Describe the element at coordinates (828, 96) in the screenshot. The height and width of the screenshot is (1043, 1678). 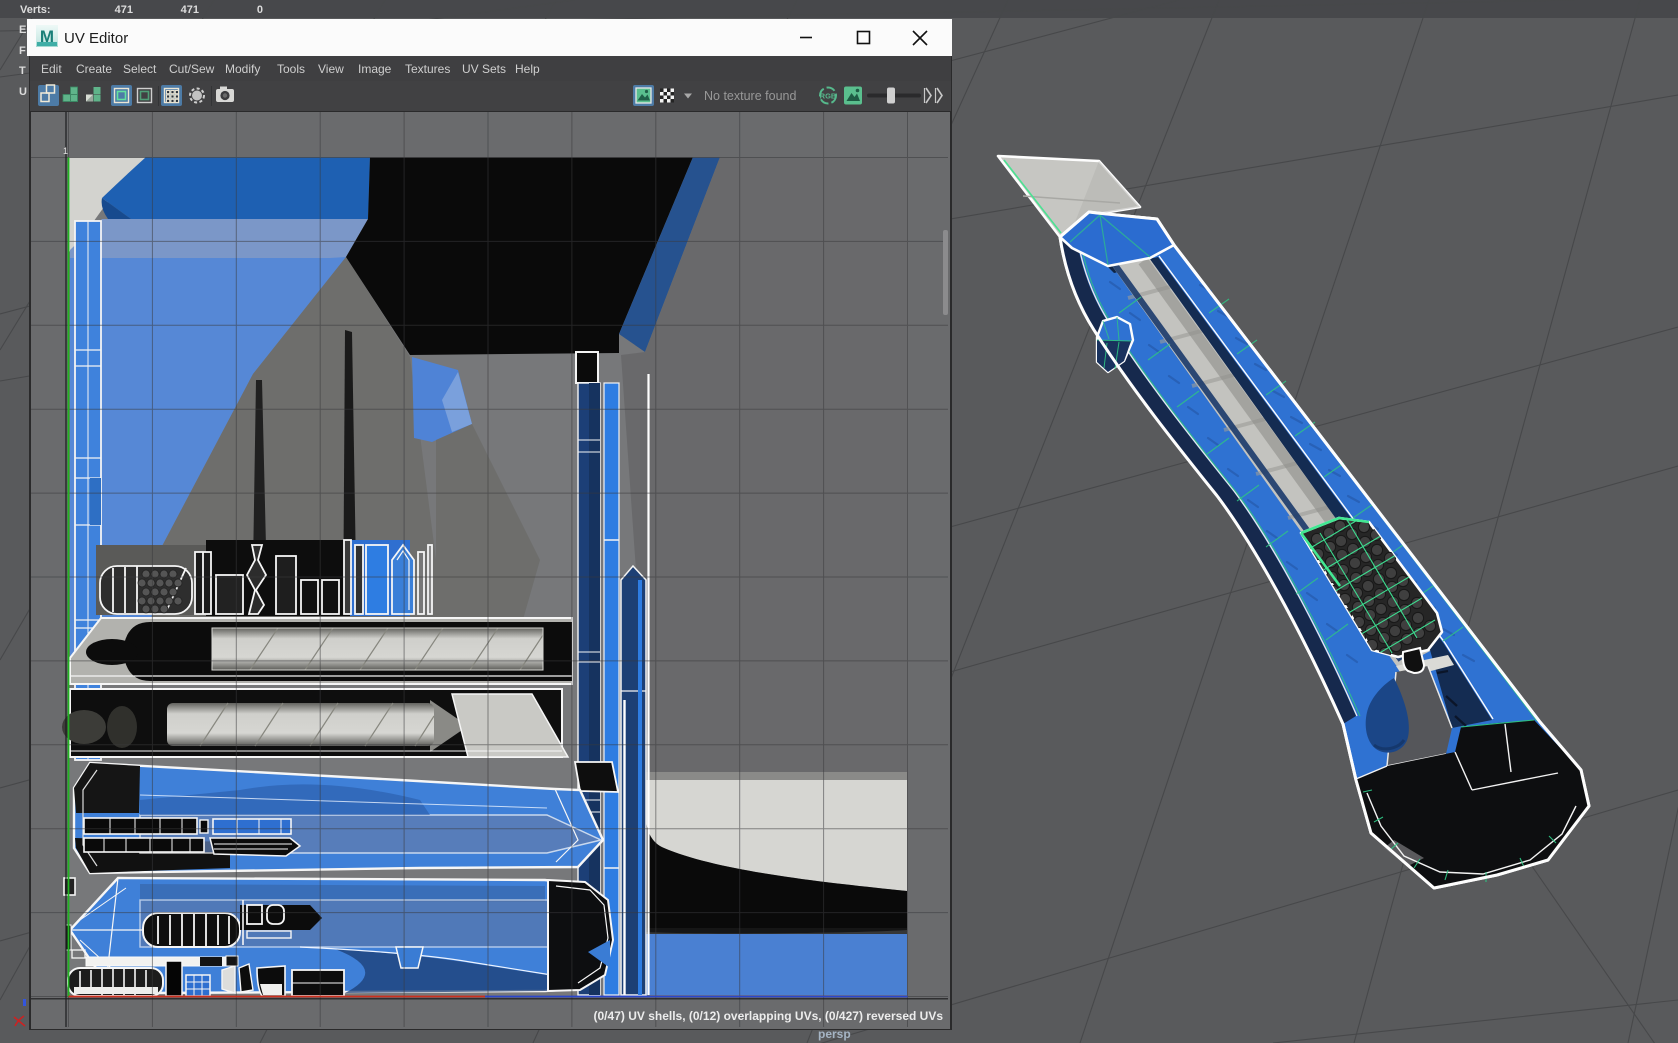
I see `svg-text: RGB` at that location.